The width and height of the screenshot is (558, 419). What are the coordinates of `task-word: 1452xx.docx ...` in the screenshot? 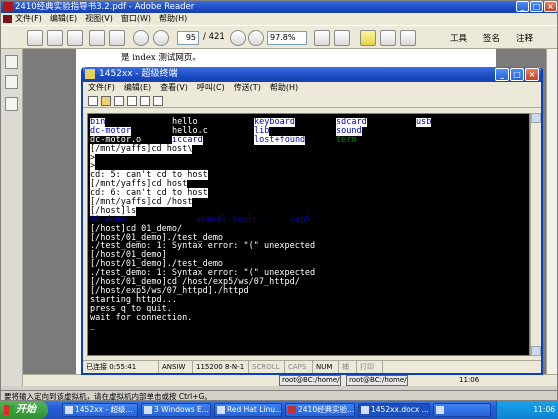 It's located at (394, 410).